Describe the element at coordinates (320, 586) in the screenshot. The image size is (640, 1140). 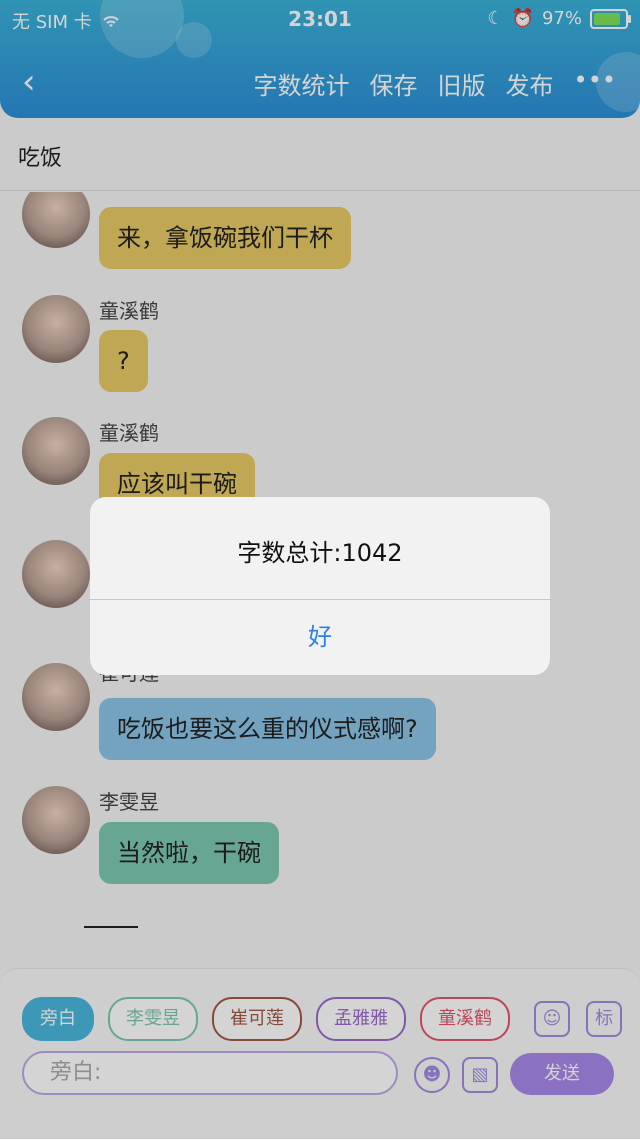
I see `word-count-alert: 字数总计:1042 好` at that location.